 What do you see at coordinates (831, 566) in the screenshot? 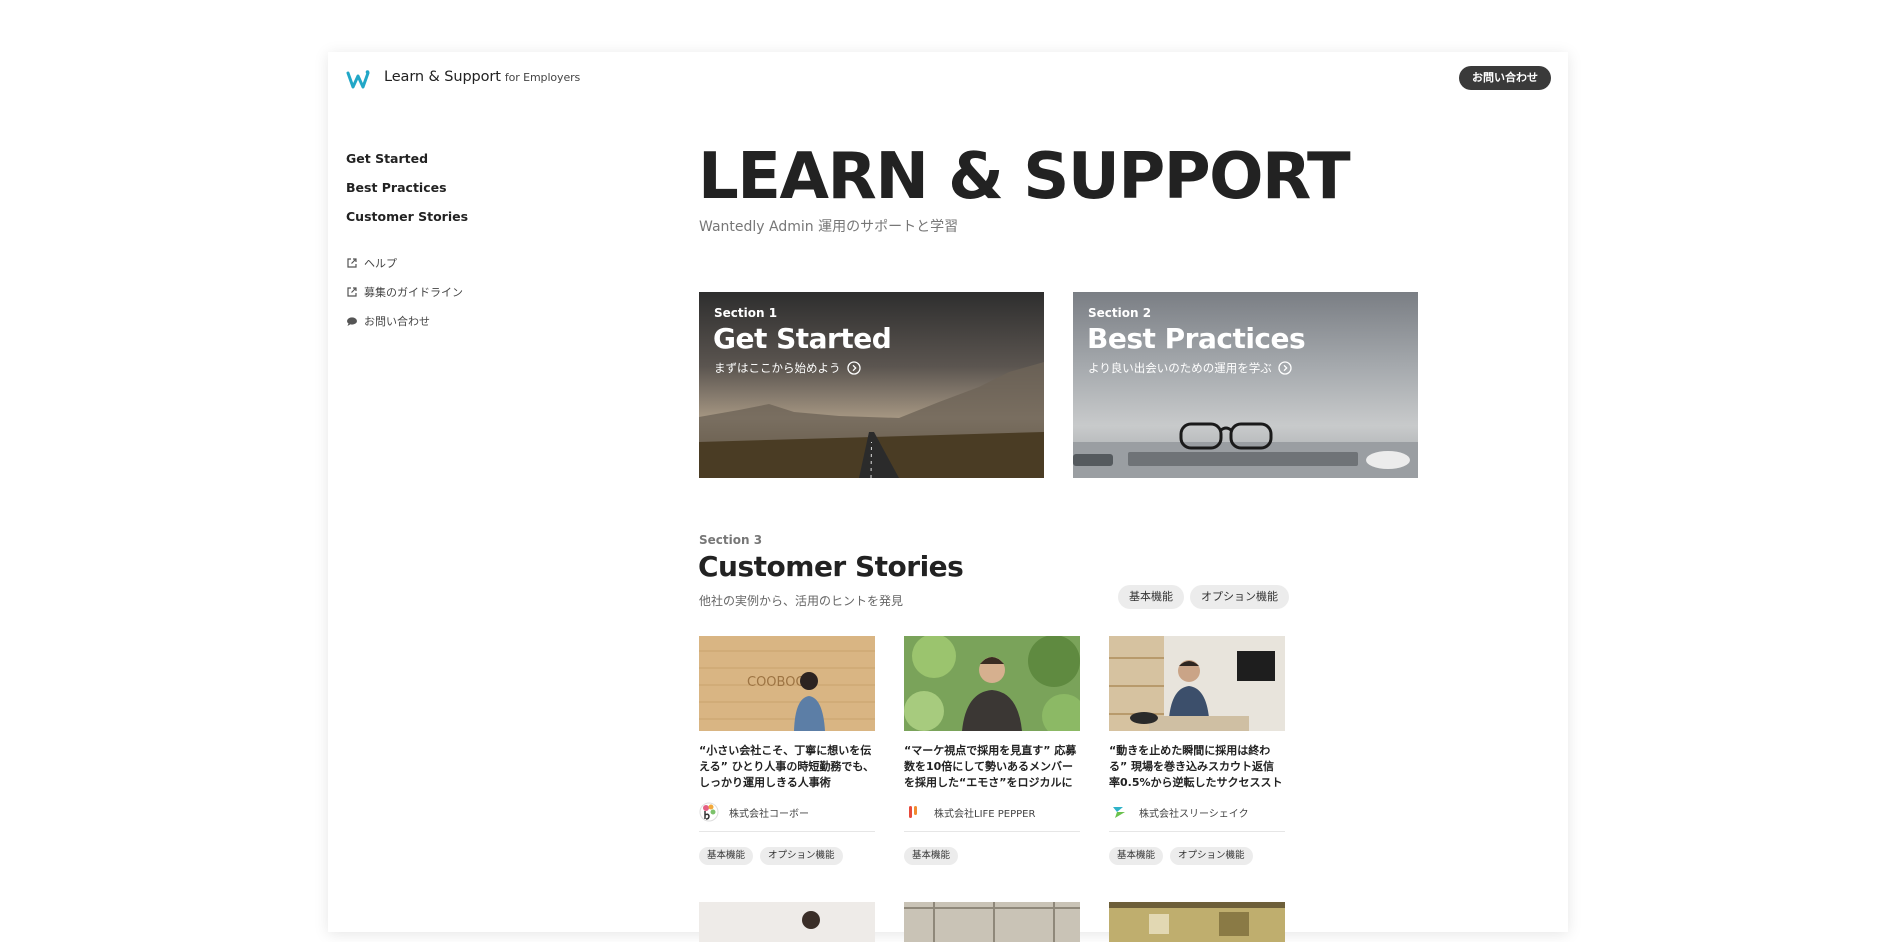
I see `customer-stories-title: Customer Stories` at bounding box center [831, 566].